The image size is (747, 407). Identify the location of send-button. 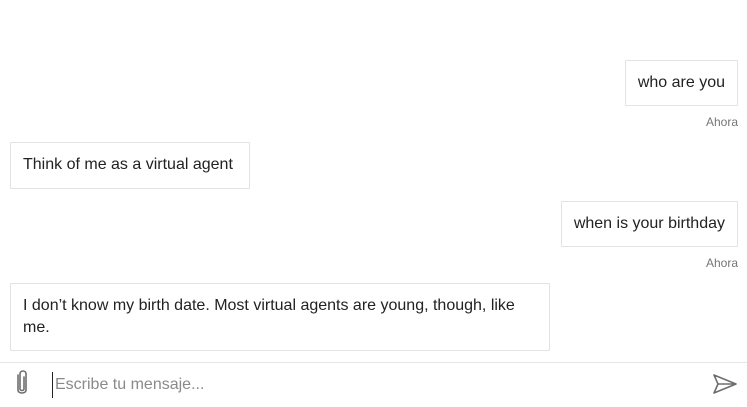
(725, 386).